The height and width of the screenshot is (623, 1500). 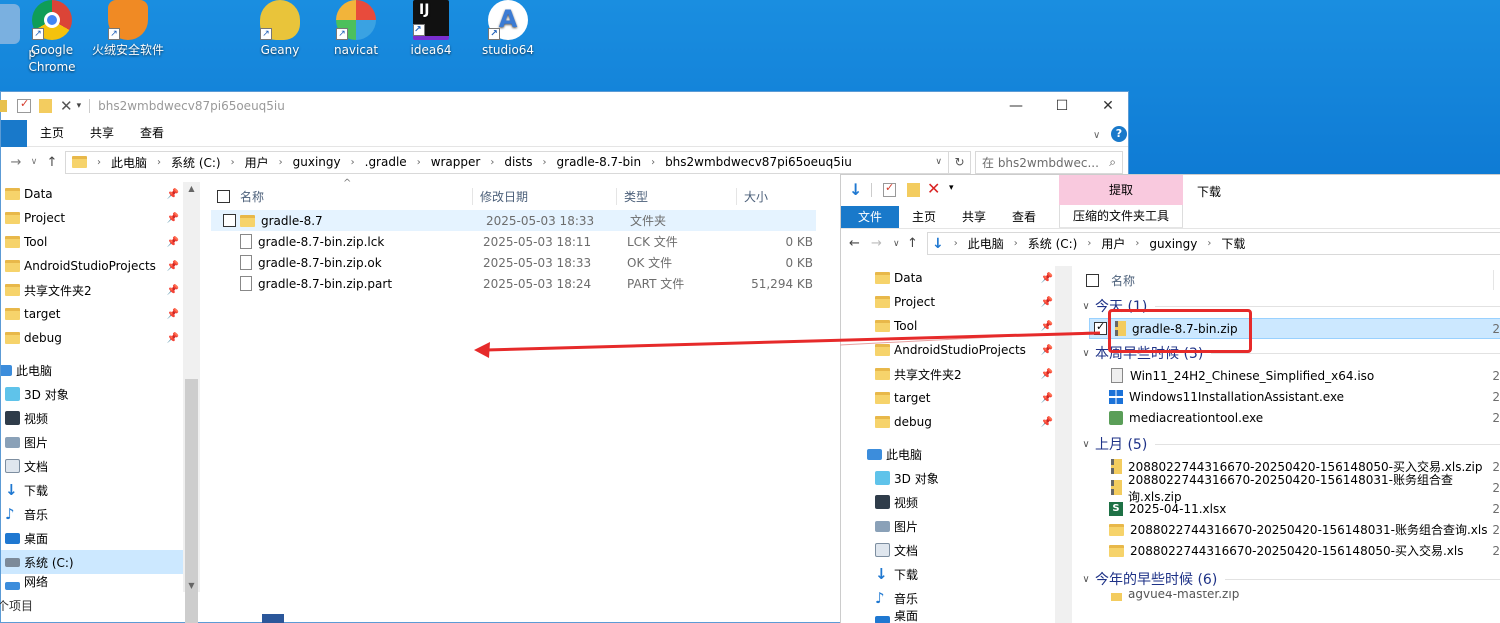 I want to click on nav-item-shared-folder2: 共享文件夹2 📌, so click(x=100, y=290).